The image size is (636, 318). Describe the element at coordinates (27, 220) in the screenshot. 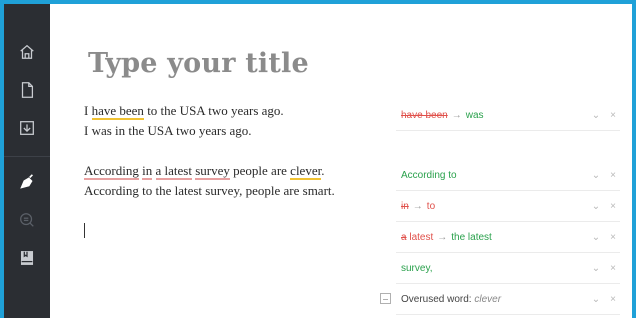

I see `search-icon` at that location.